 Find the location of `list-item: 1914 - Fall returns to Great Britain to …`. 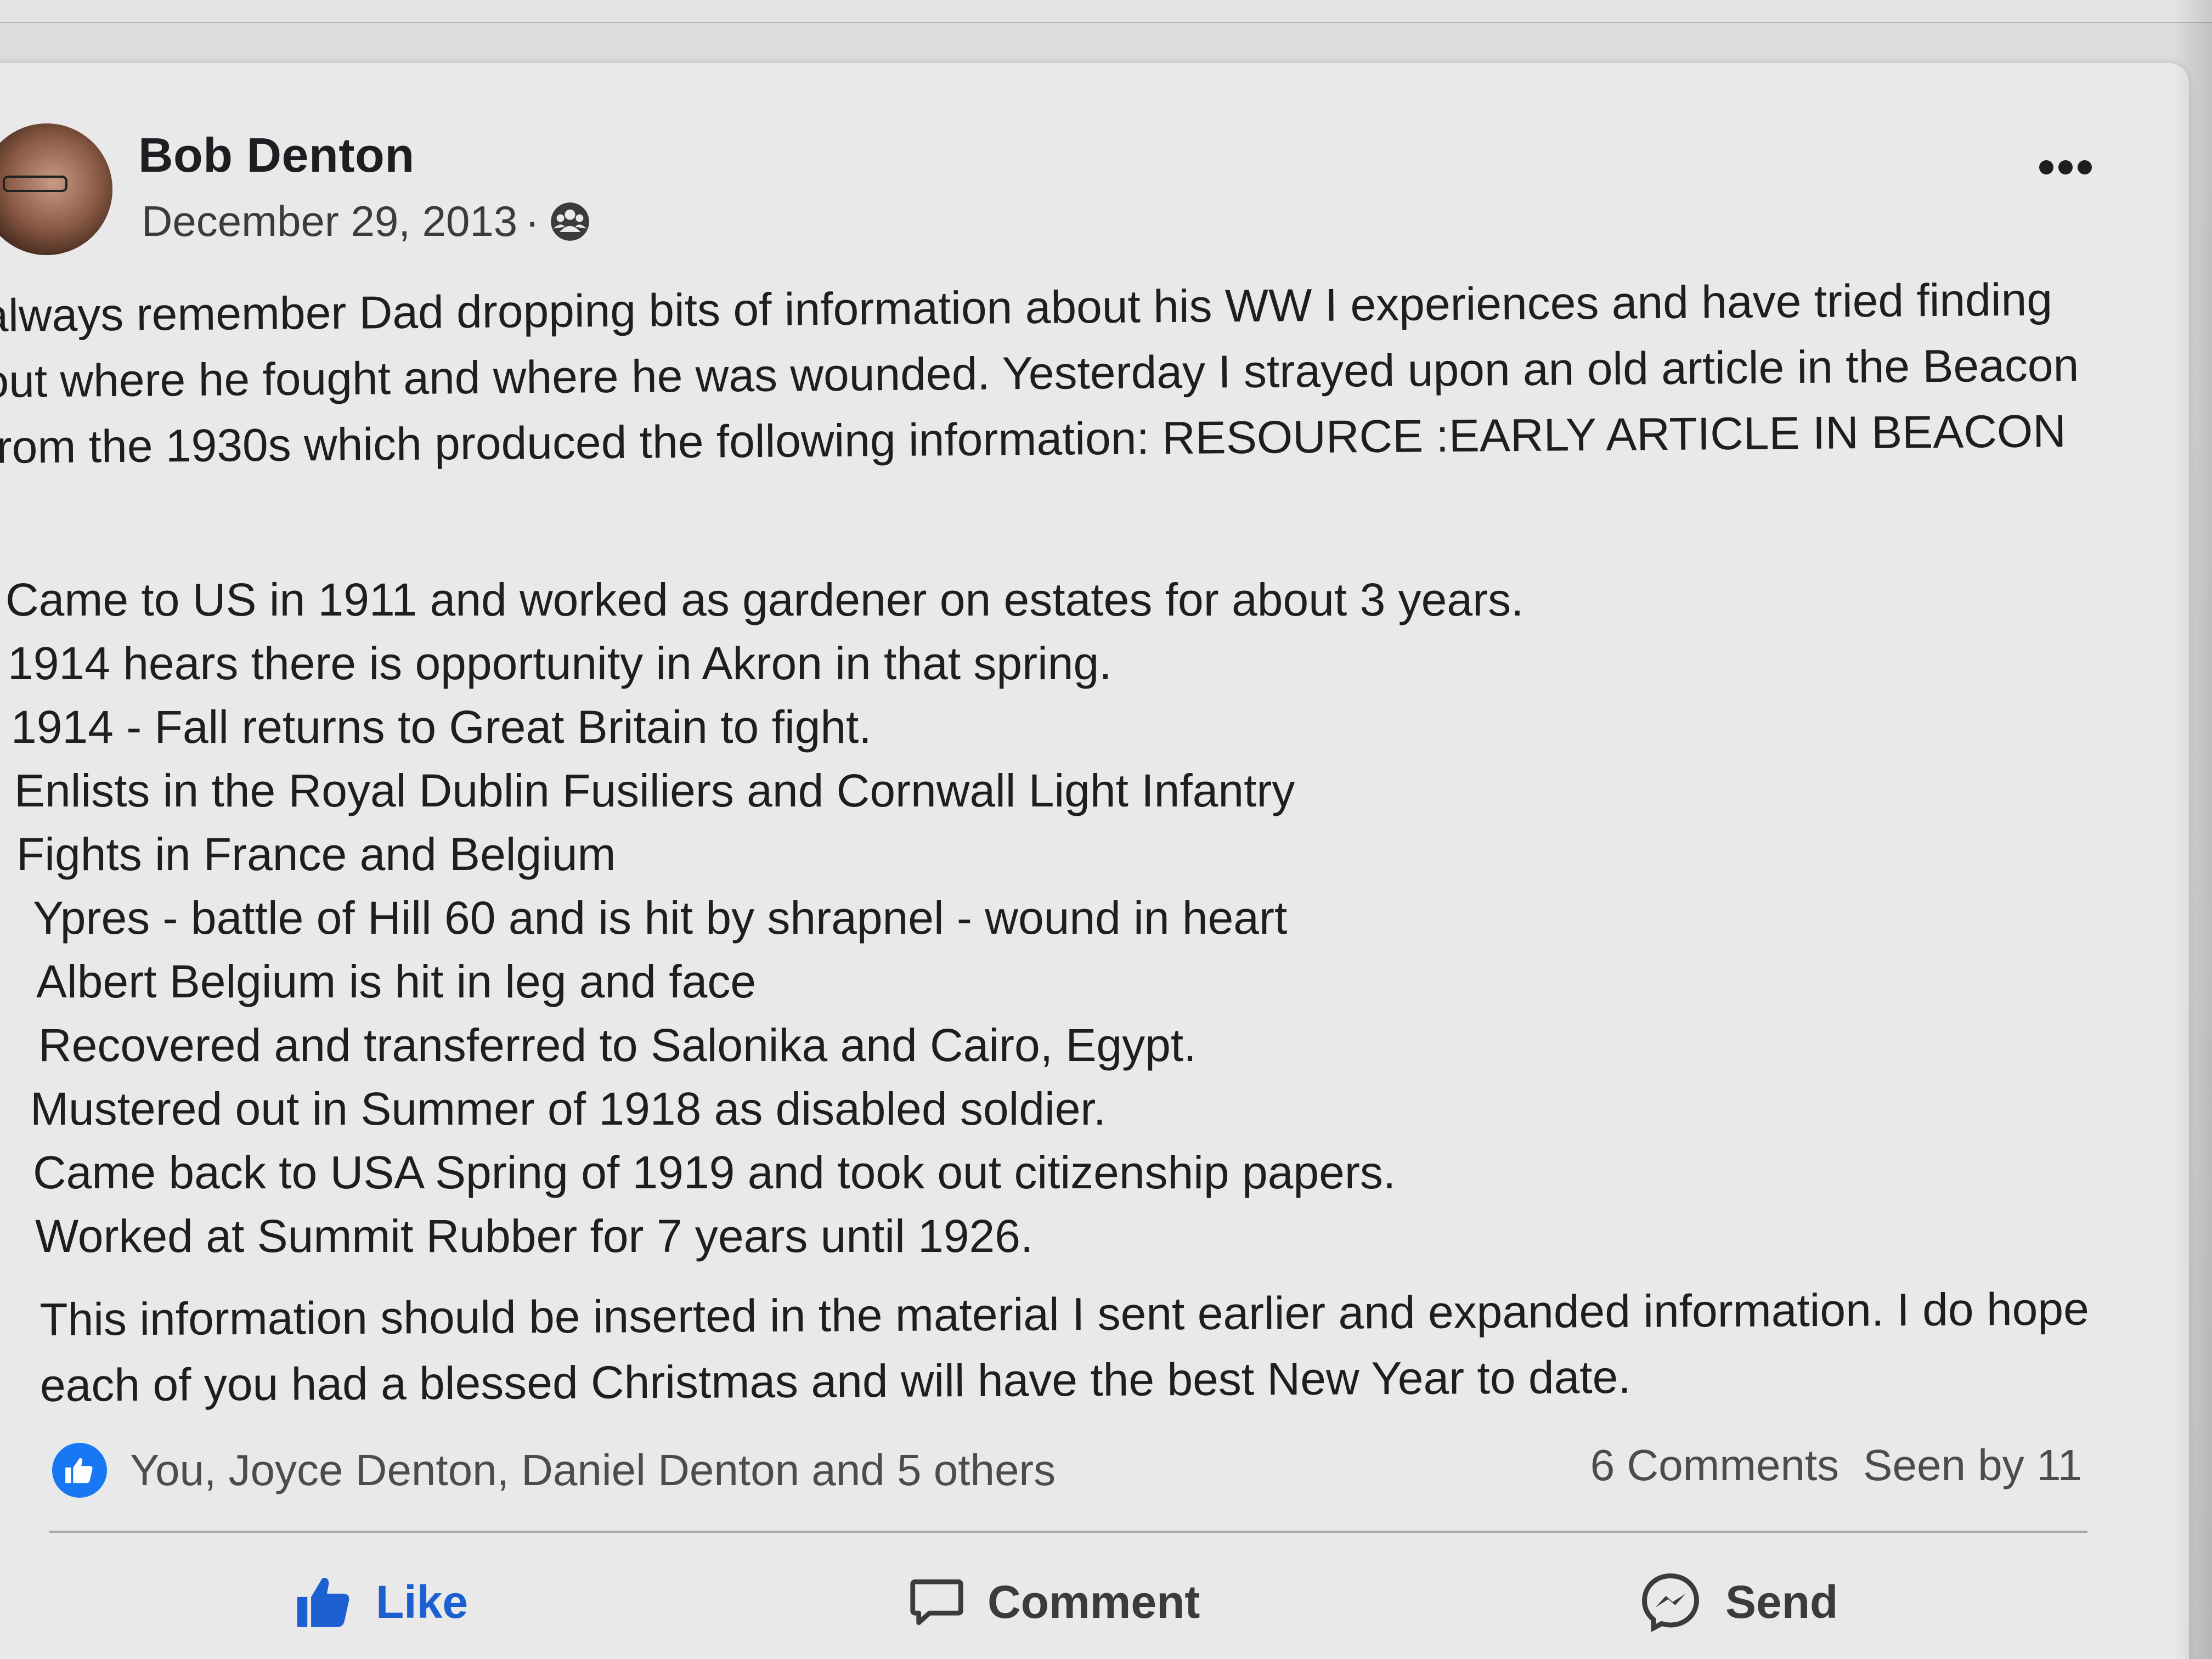

list-item: 1914 - Fall returns to Great Britain to … is located at coordinates (442, 727).